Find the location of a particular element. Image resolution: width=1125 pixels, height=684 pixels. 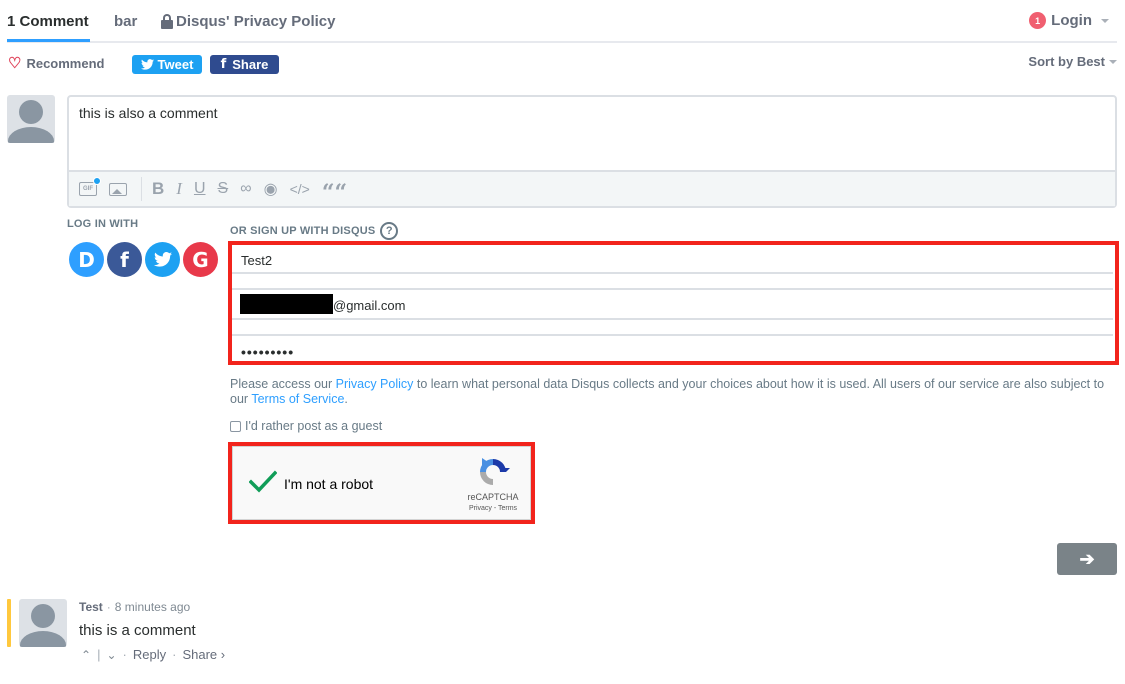

upvote-icon: ⌃ is located at coordinates (86, 655).